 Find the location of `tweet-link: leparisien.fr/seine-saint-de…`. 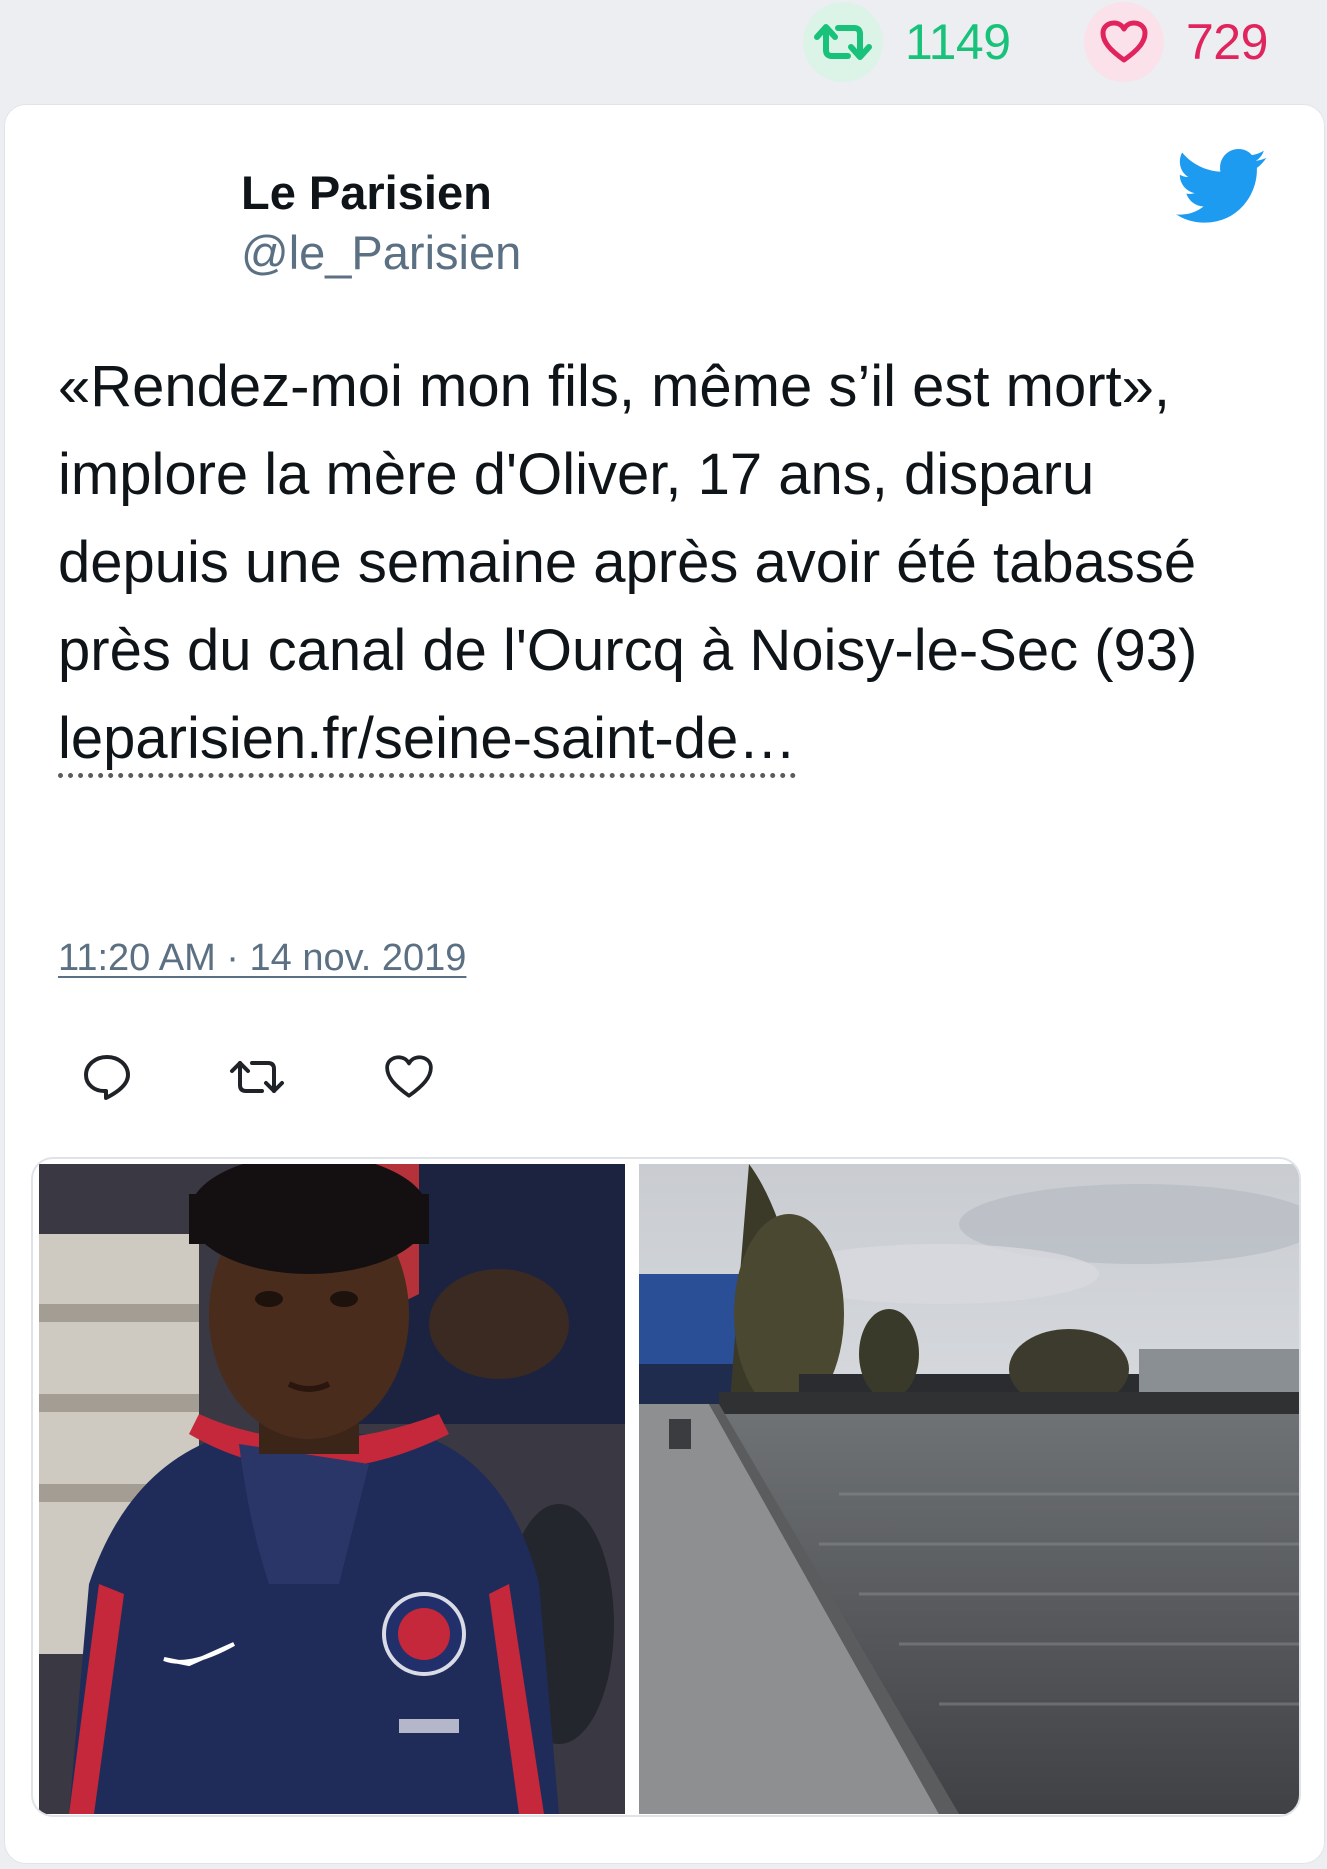

tweet-link: leparisien.fr/seine-saint-de… is located at coordinates (427, 742).